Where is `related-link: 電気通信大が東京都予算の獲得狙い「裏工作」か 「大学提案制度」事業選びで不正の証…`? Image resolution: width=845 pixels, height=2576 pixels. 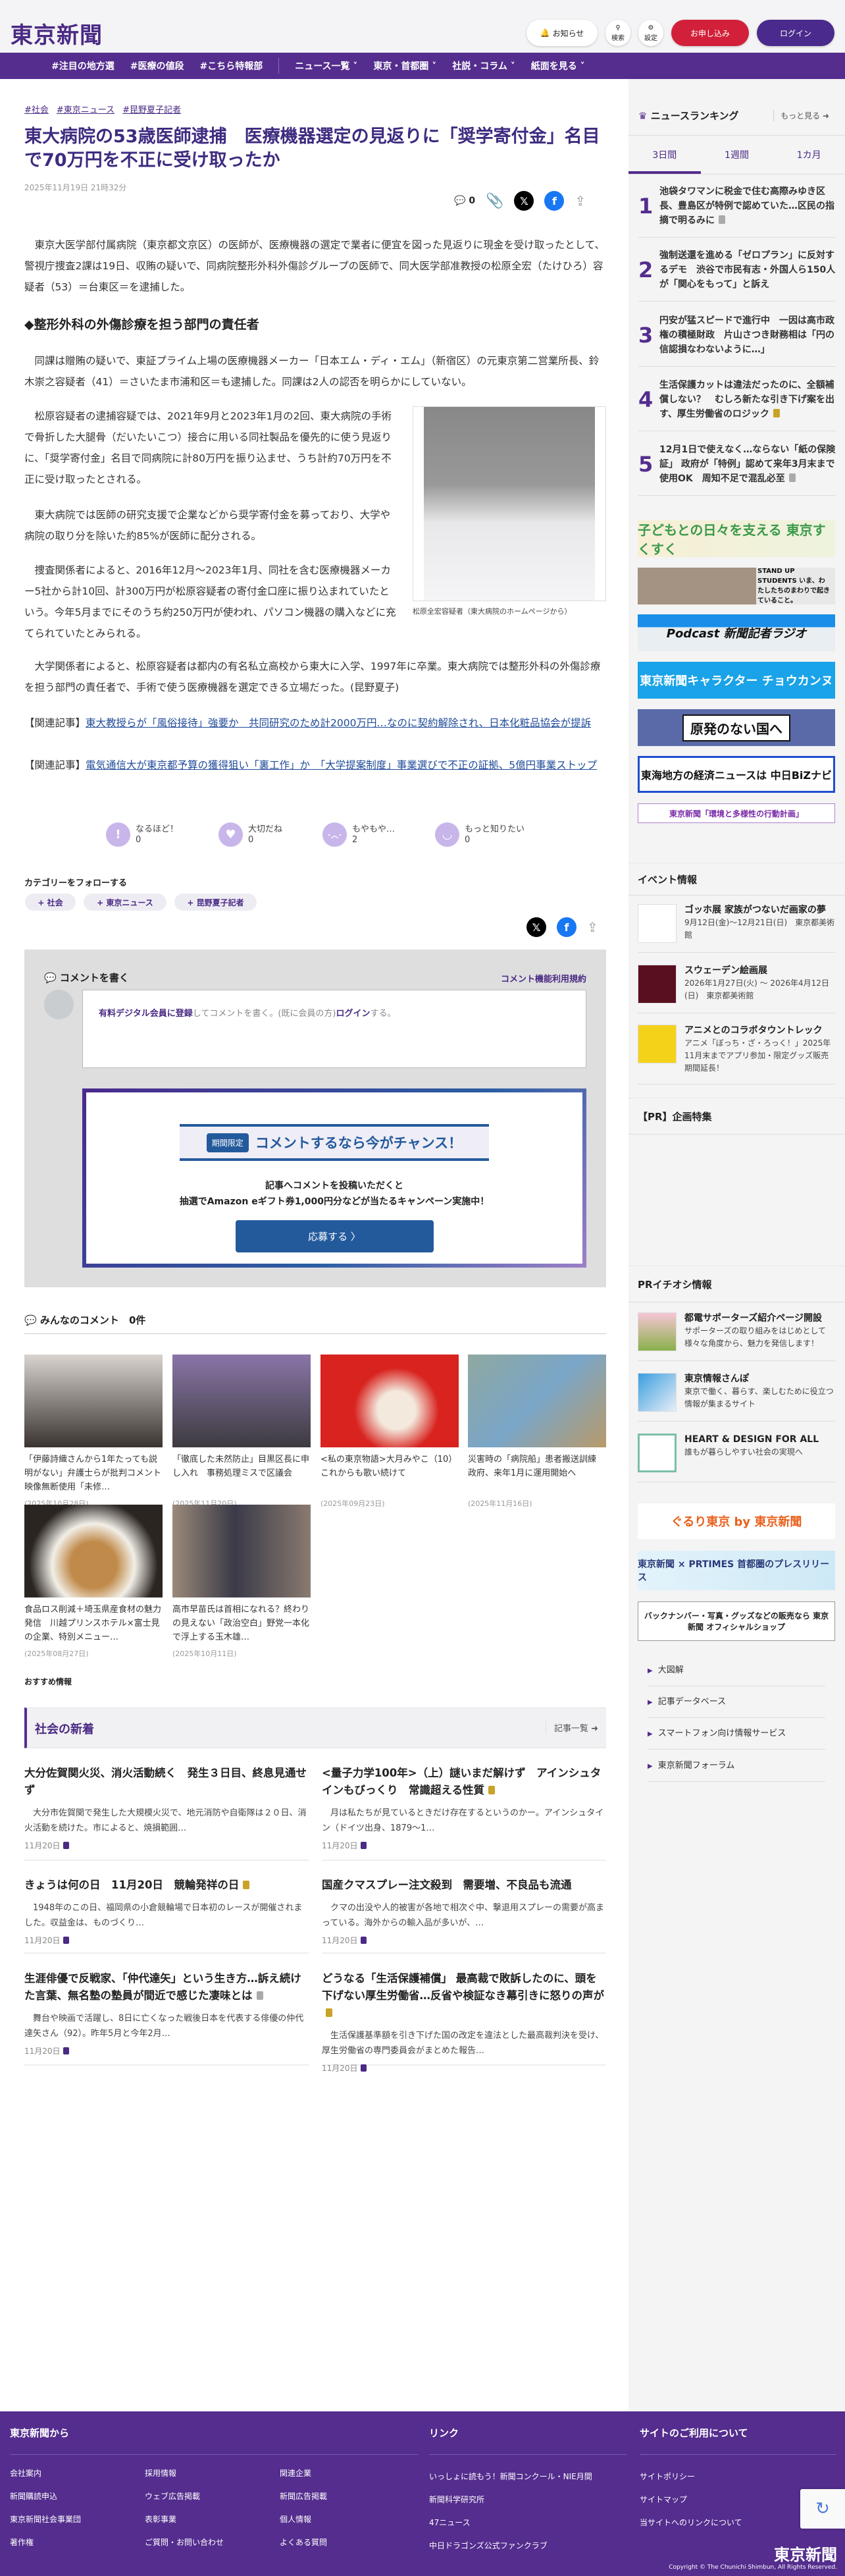
related-link: 電気通信大が東京都予算の獲得狙い「裏工作」か 「大学提案制度」事業選びで不正の証… is located at coordinates (342, 765).